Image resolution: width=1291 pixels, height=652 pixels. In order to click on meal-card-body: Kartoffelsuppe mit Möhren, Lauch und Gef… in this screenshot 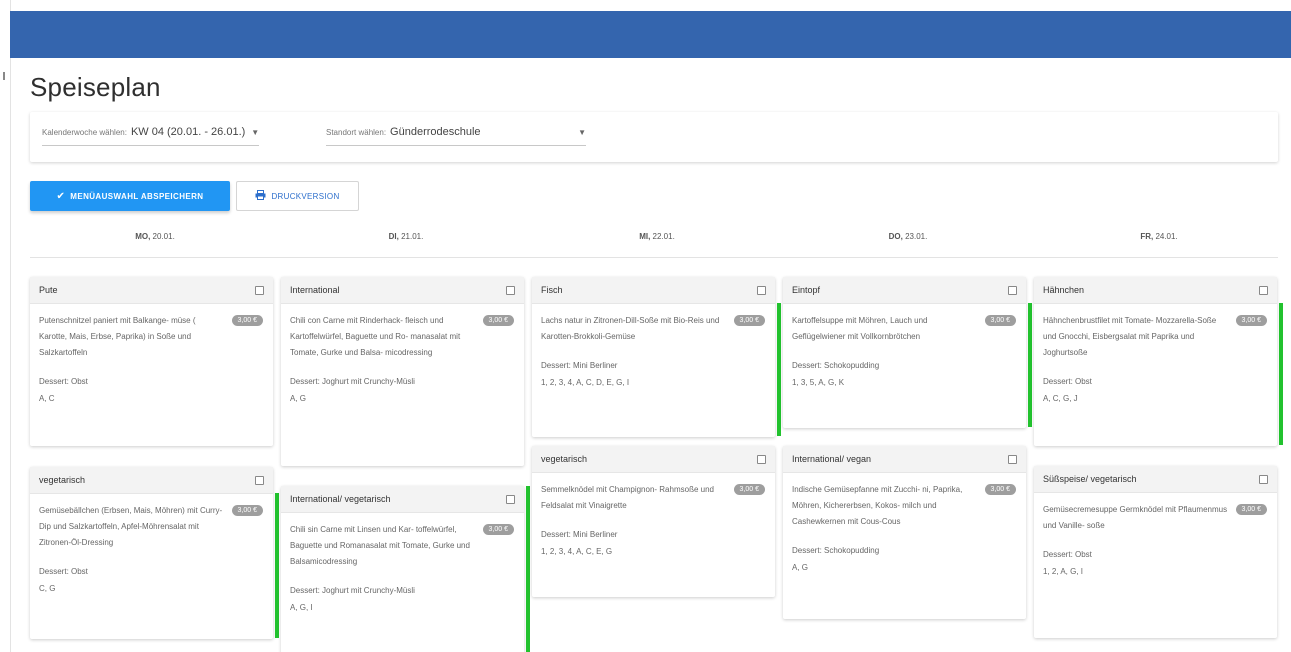, I will do `click(904, 366)`.